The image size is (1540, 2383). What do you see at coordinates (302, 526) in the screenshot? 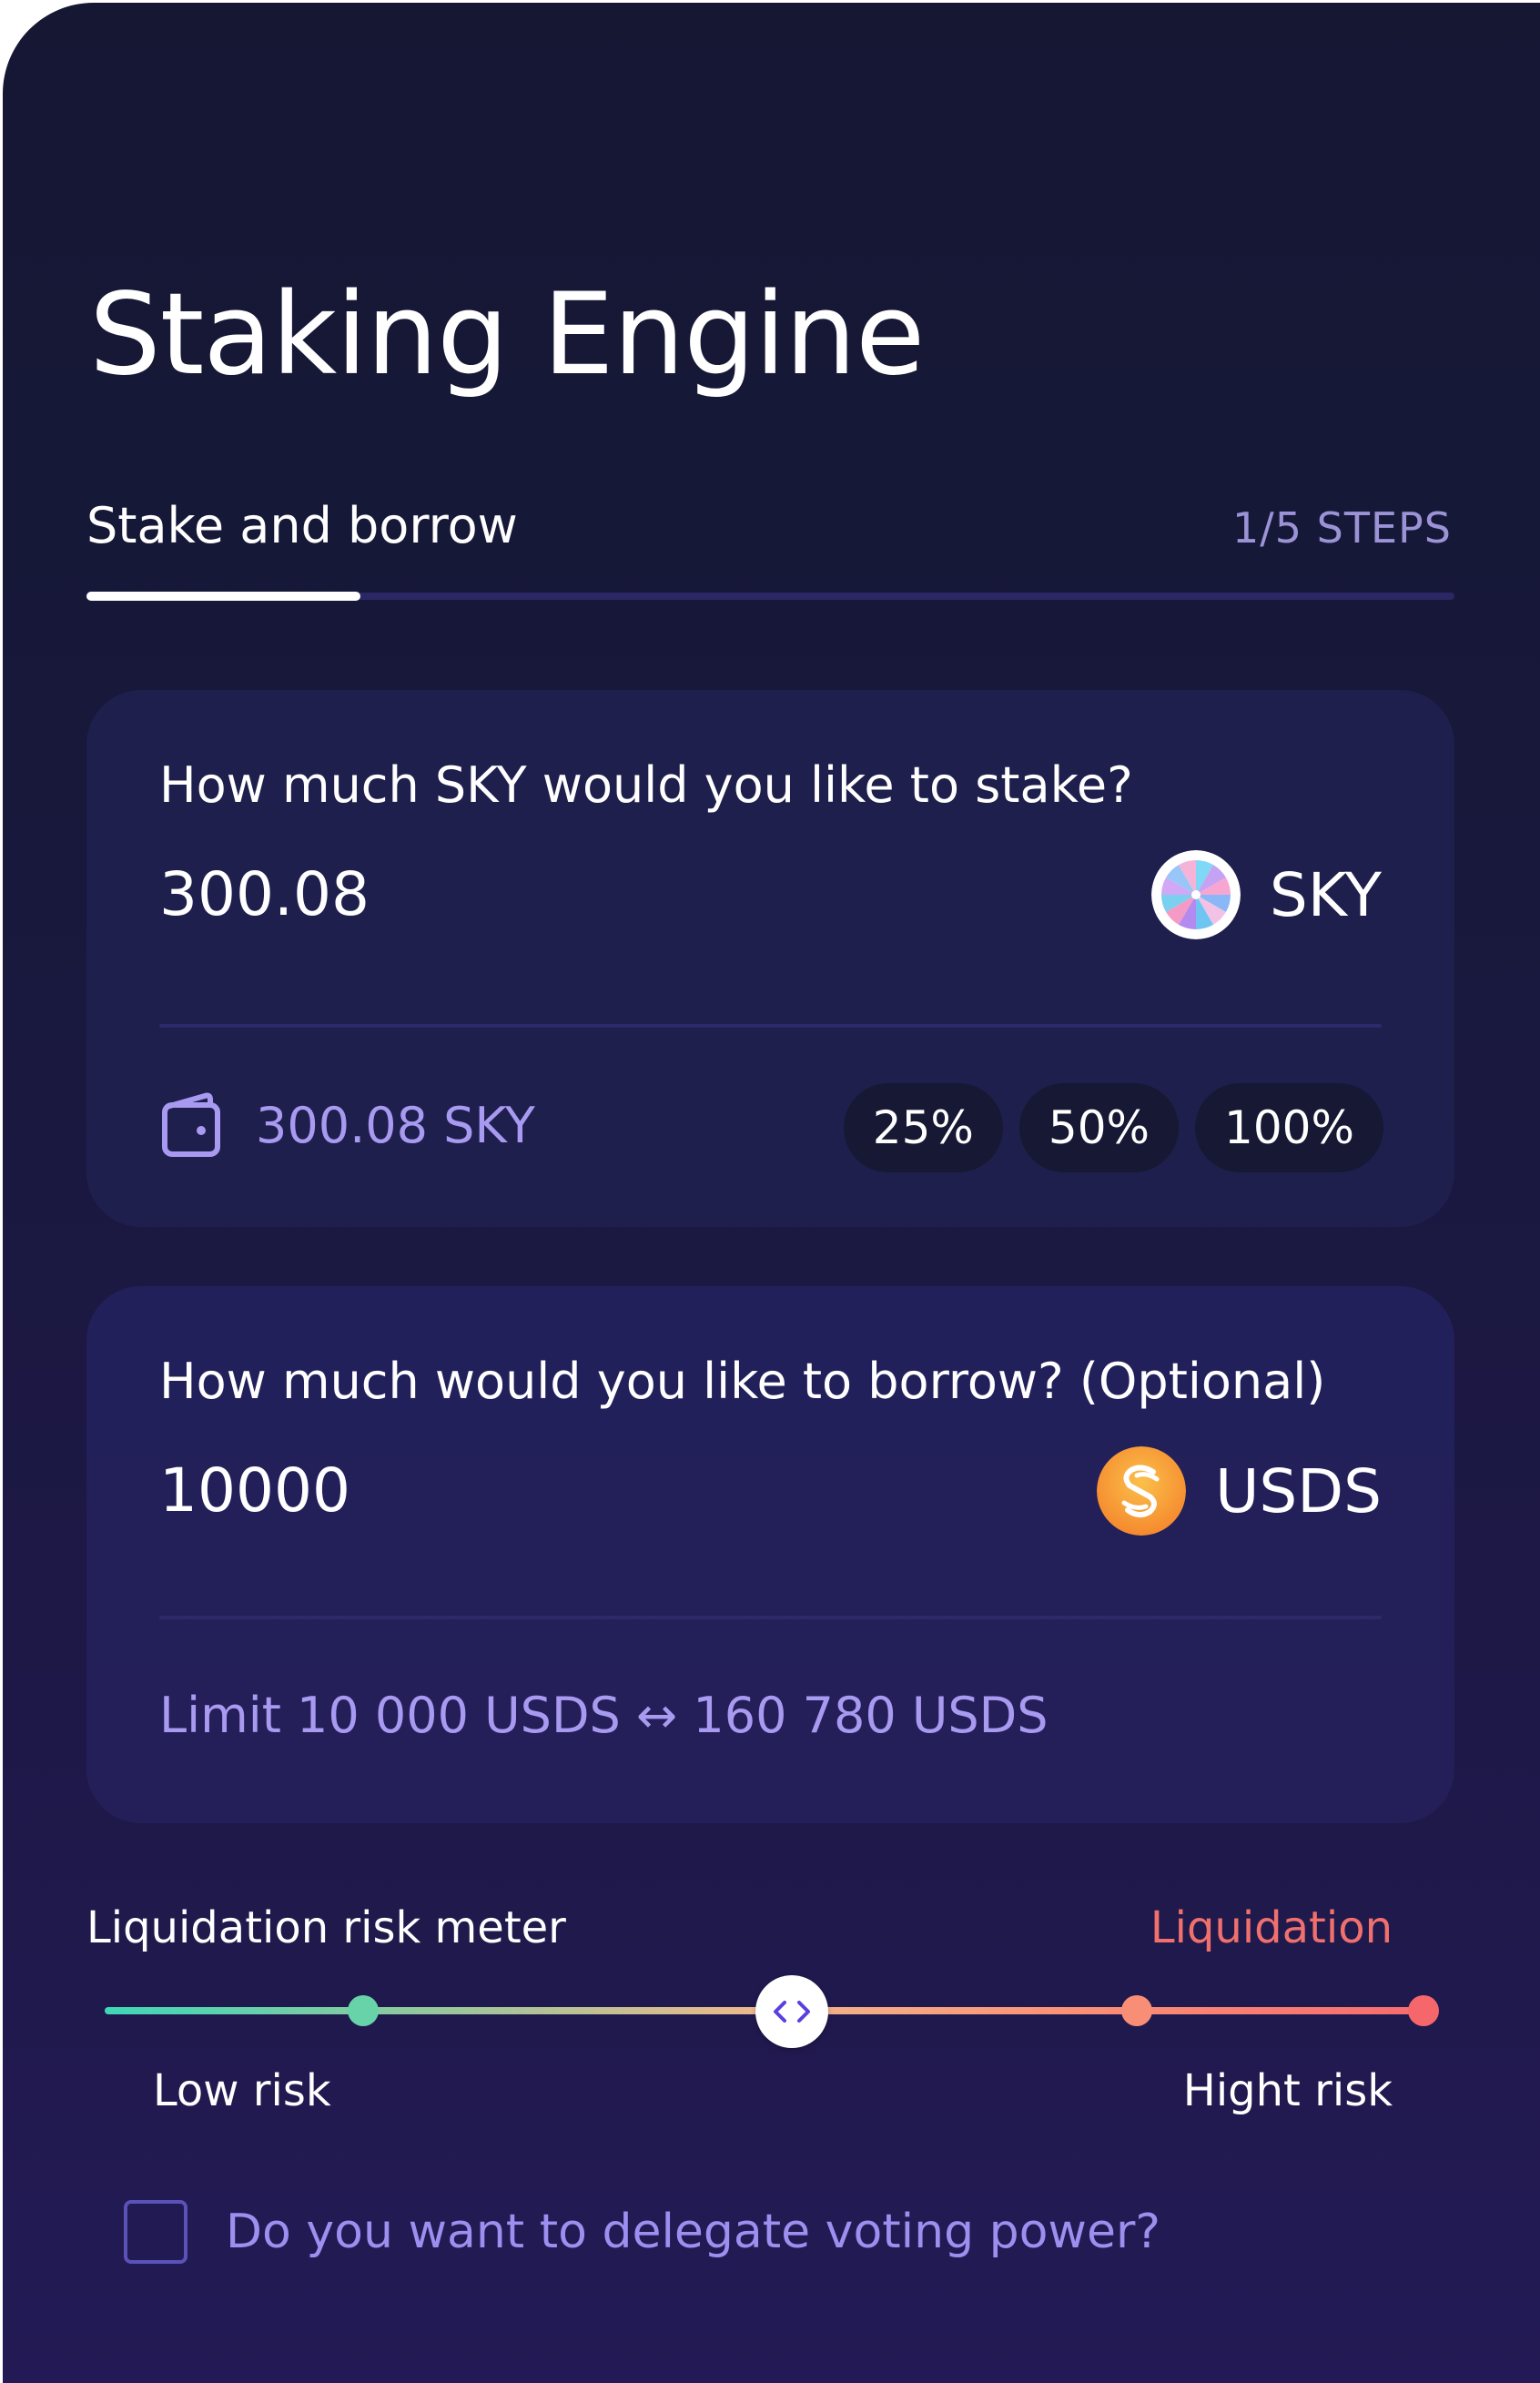
I see `step-label: Stake and borrow` at bounding box center [302, 526].